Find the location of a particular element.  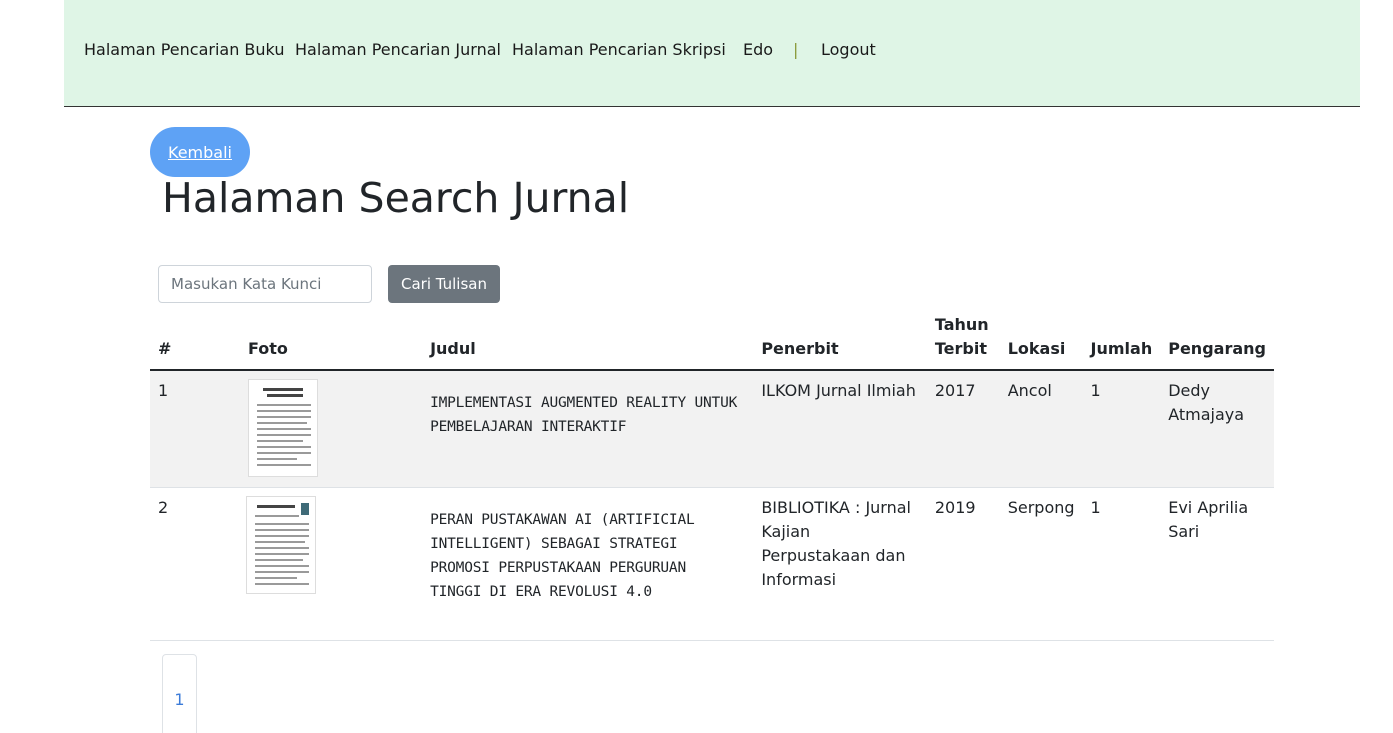

cell-pengarang: Evi Aprilia Sari is located at coordinates (1217, 564).